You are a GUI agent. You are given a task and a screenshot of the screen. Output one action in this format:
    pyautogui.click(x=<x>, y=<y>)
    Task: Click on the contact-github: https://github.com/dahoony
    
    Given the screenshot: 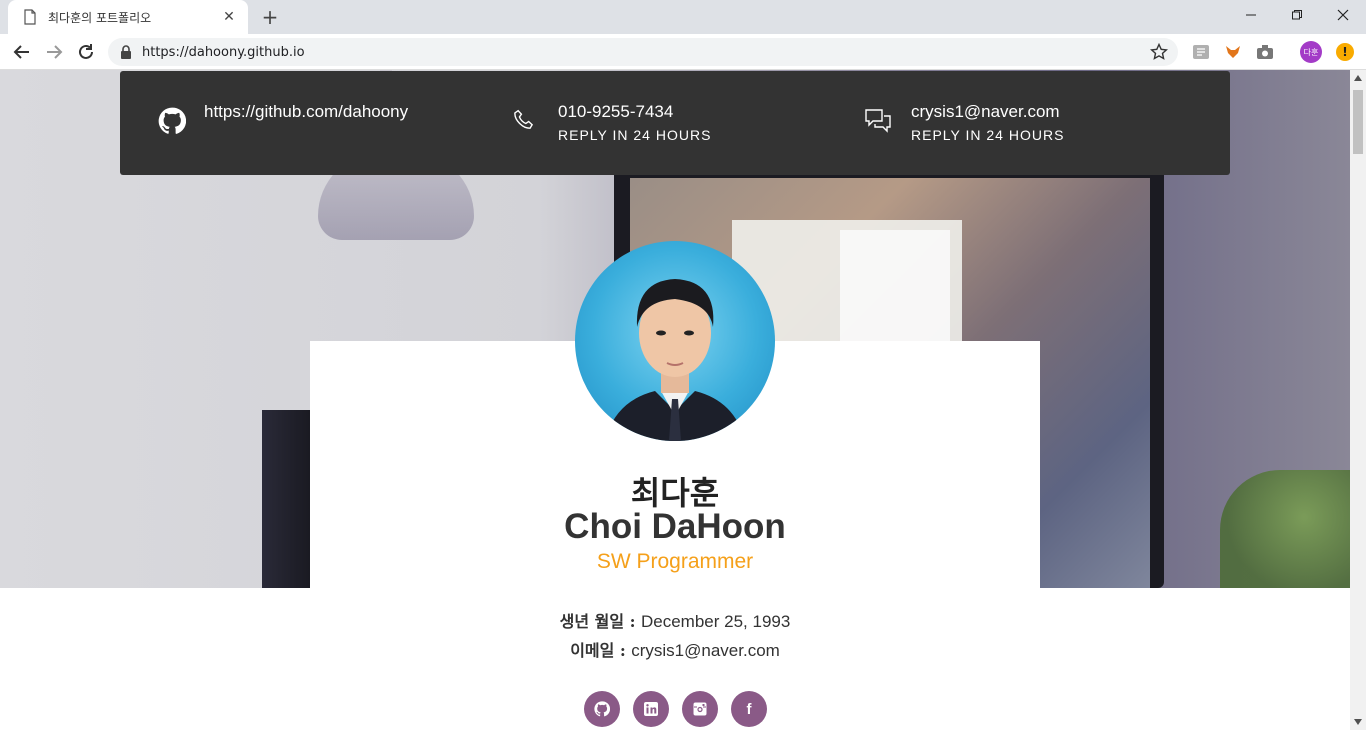 What is the action you would take?
    pyautogui.click(x=305, y=123)
    